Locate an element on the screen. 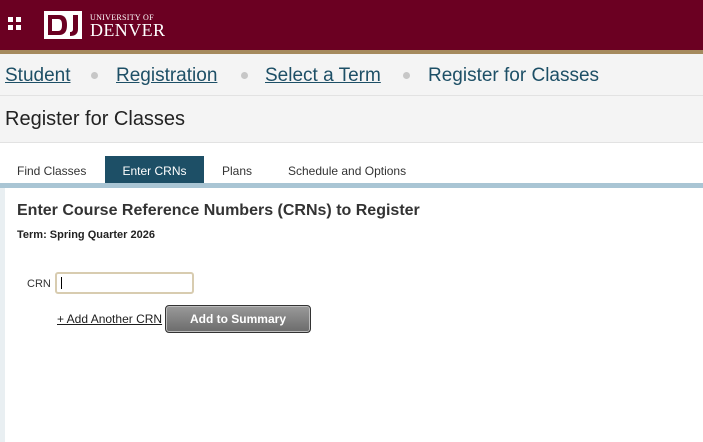 The height and width of the screenshot is (442, 703). term-label: Term: Spring Quarter 2026 is located at coordinates (86, 235).